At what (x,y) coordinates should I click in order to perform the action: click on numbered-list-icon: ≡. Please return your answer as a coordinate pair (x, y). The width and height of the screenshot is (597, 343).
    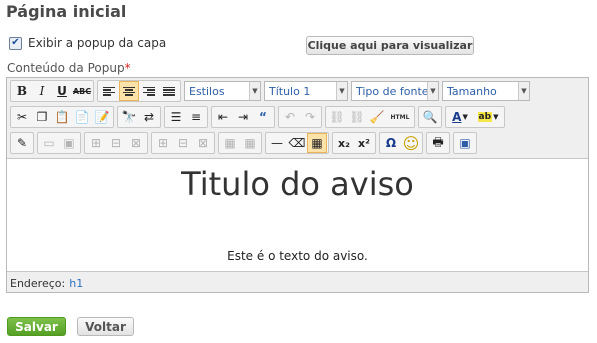
    Looking at the image, I should click on (196, 117).